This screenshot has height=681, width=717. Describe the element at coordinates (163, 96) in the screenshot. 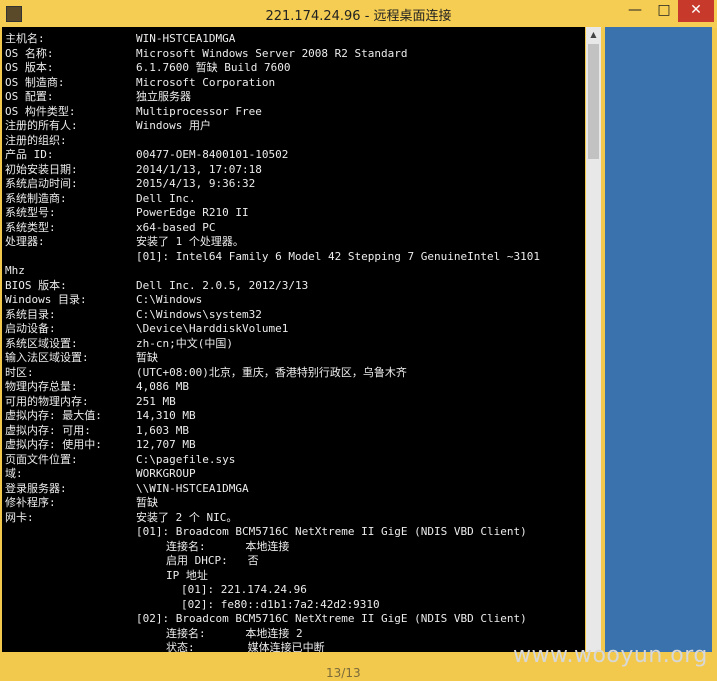

I see `console-value: 独立服务器` at that location.